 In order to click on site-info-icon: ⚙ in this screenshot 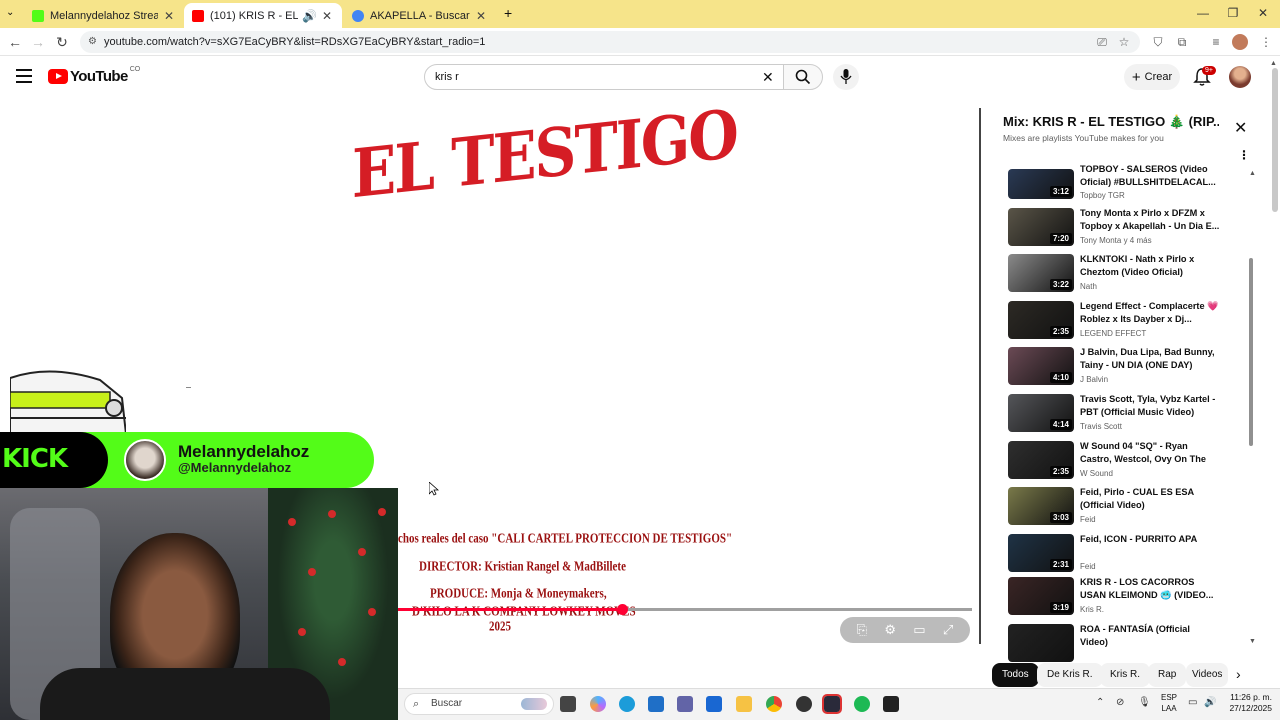, I will do `click(92, 42)`.